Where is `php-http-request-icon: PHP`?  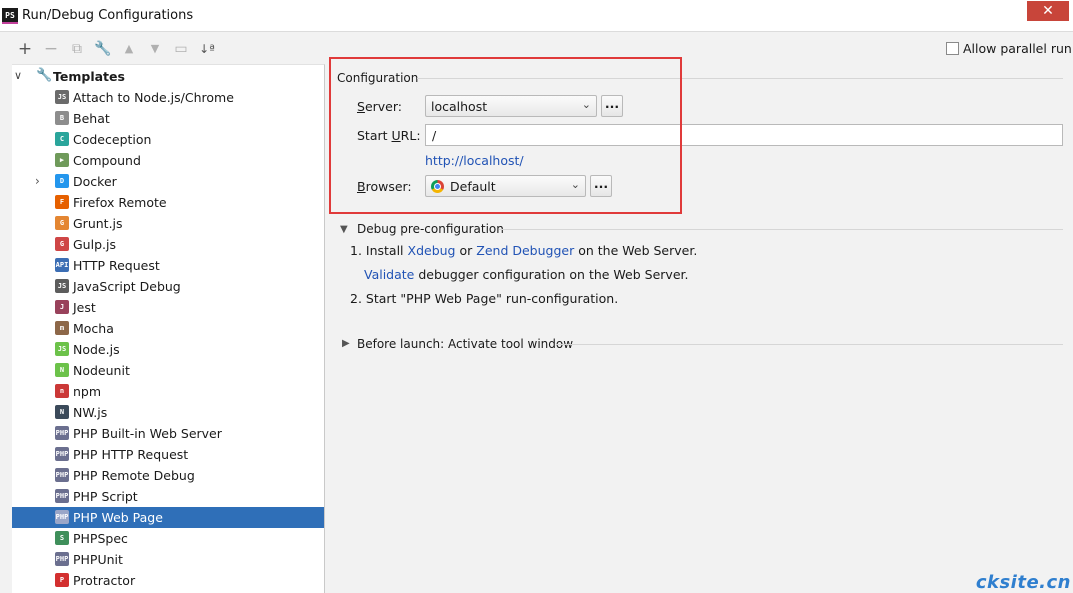 php-http-request-icon: PHP is located at coordinates (62, 454).